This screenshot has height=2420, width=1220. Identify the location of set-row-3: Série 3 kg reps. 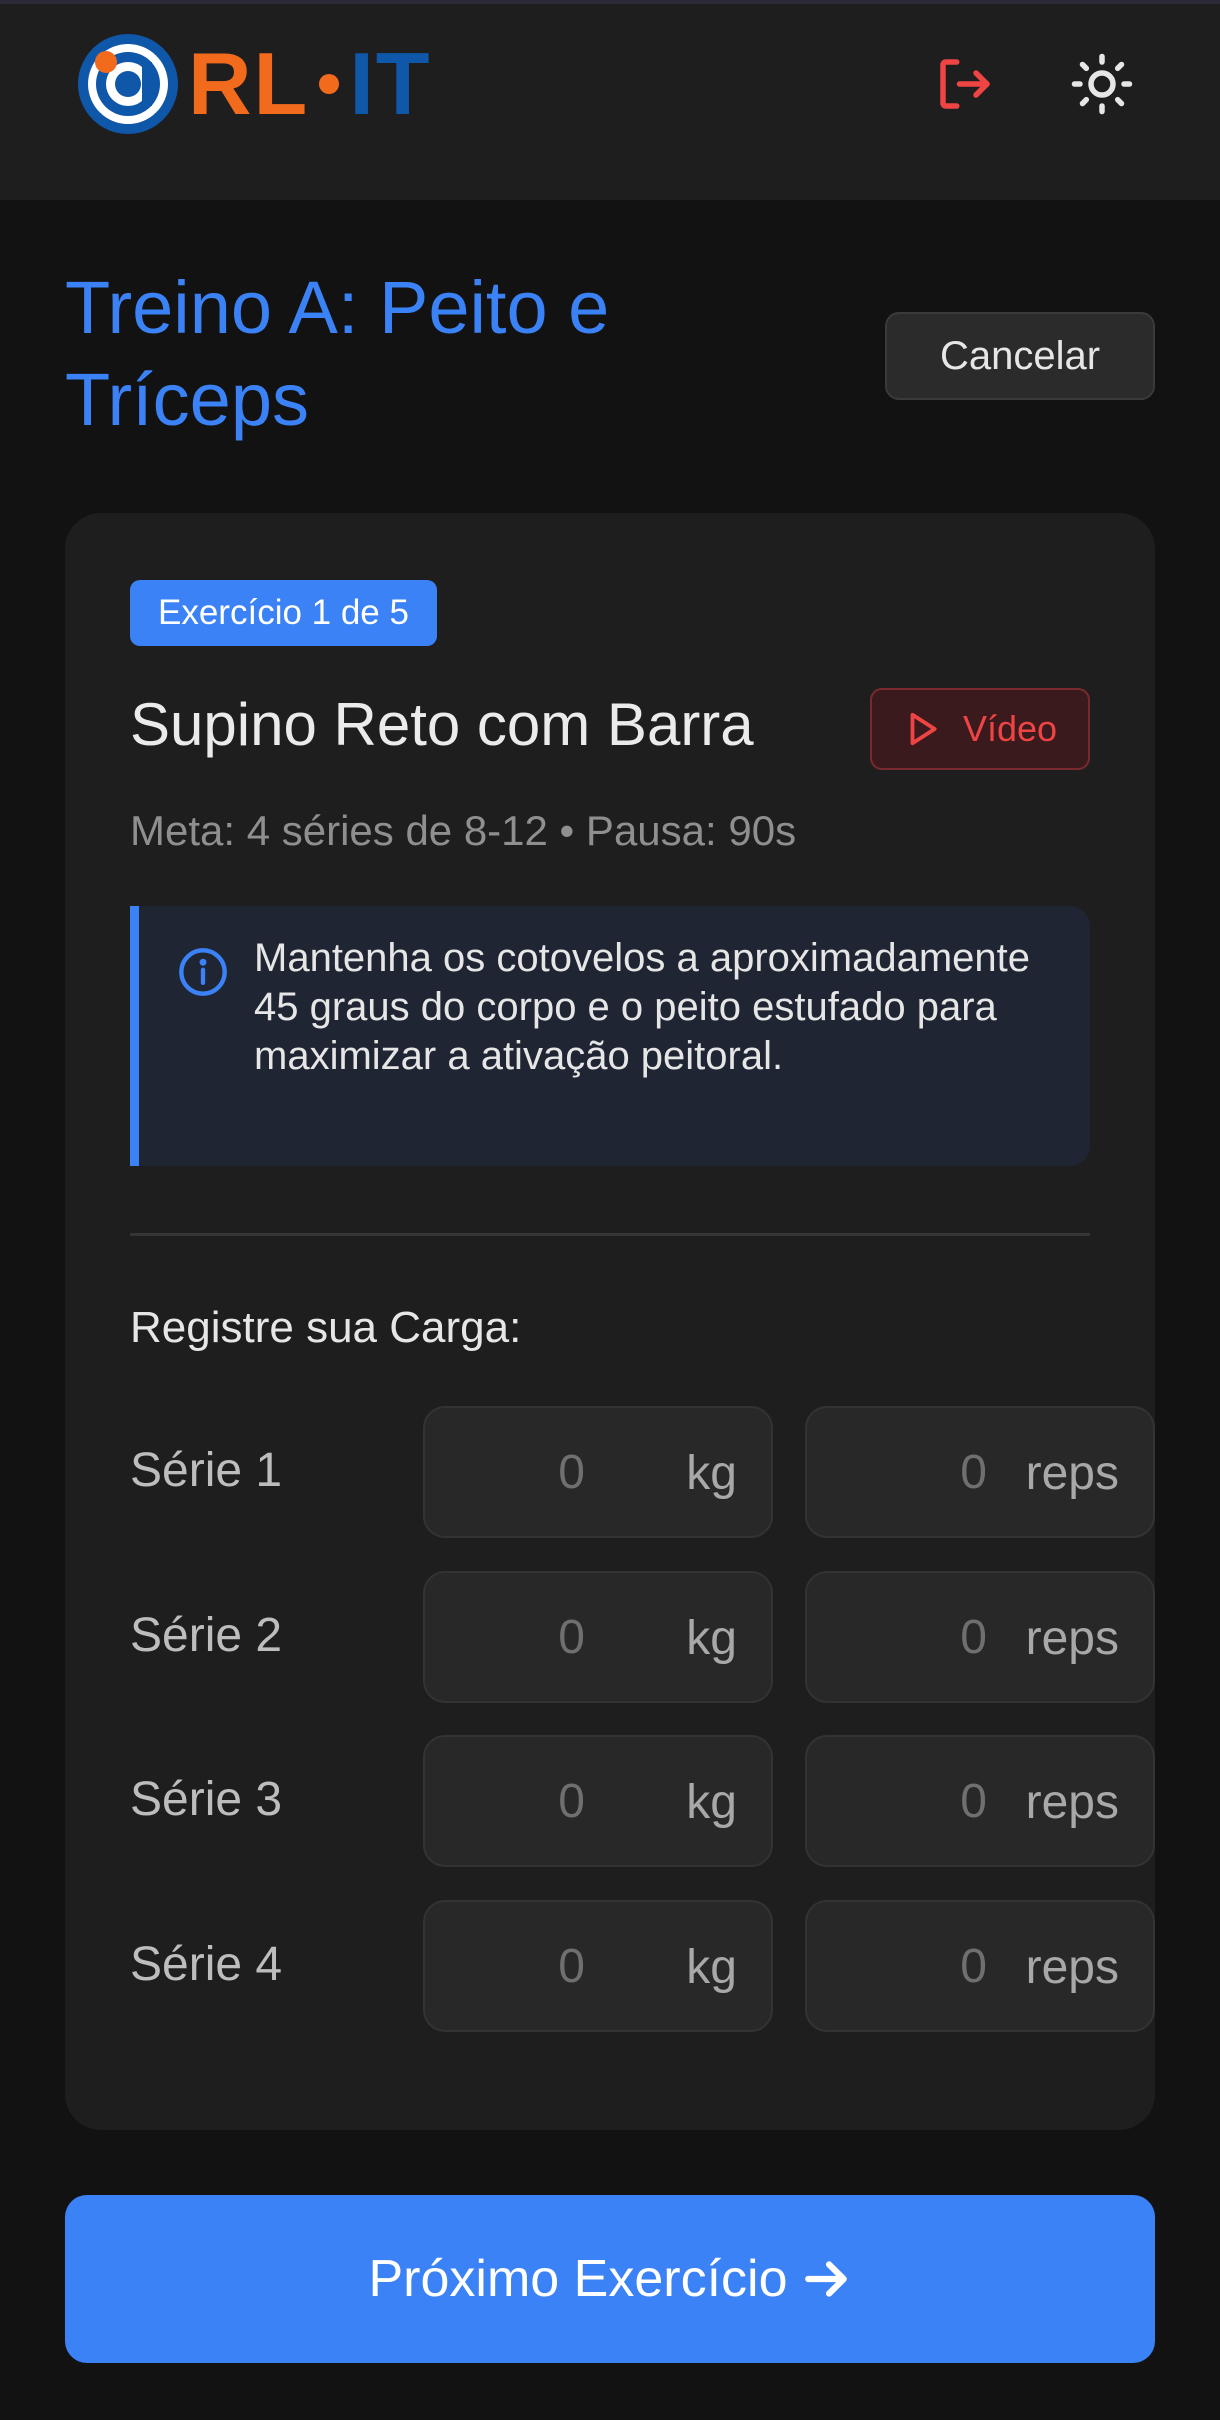
(642, 1801).